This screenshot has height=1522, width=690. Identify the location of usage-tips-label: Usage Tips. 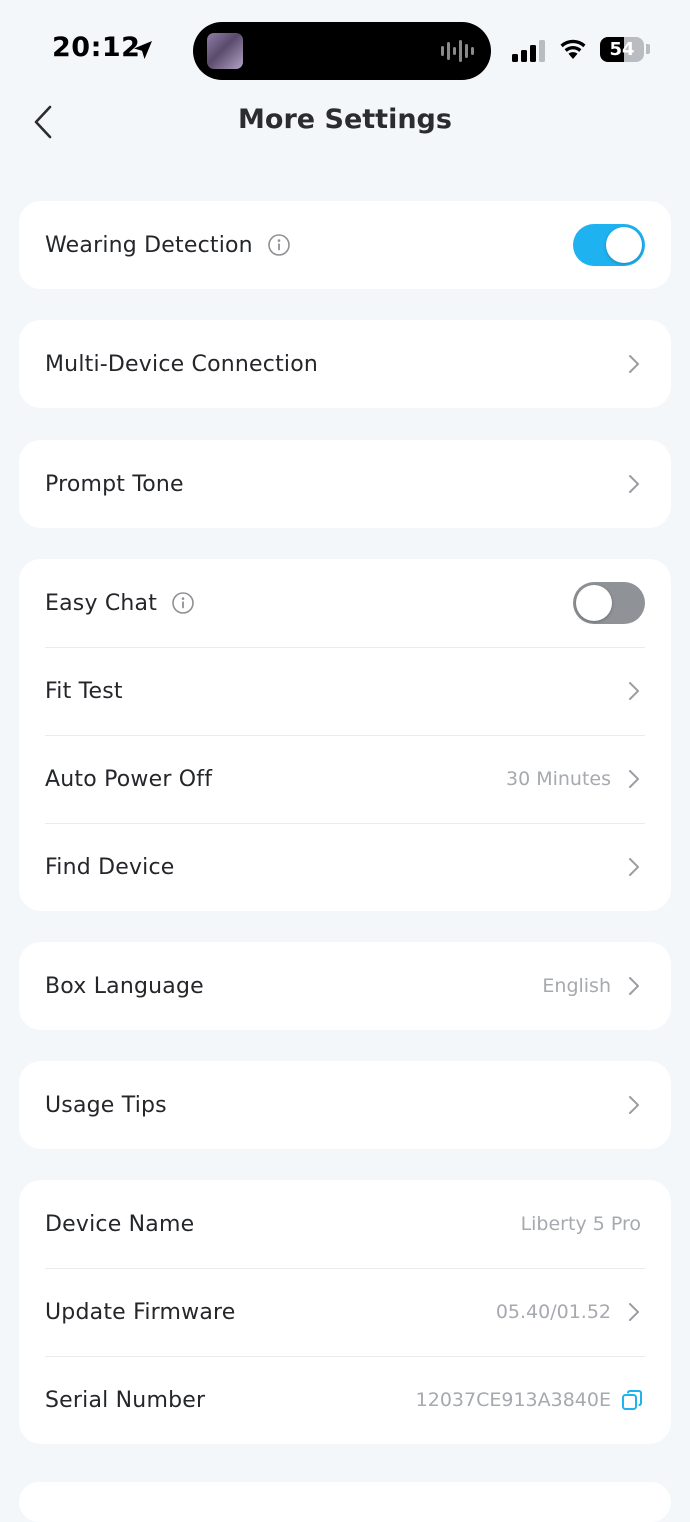
(106, 1105).